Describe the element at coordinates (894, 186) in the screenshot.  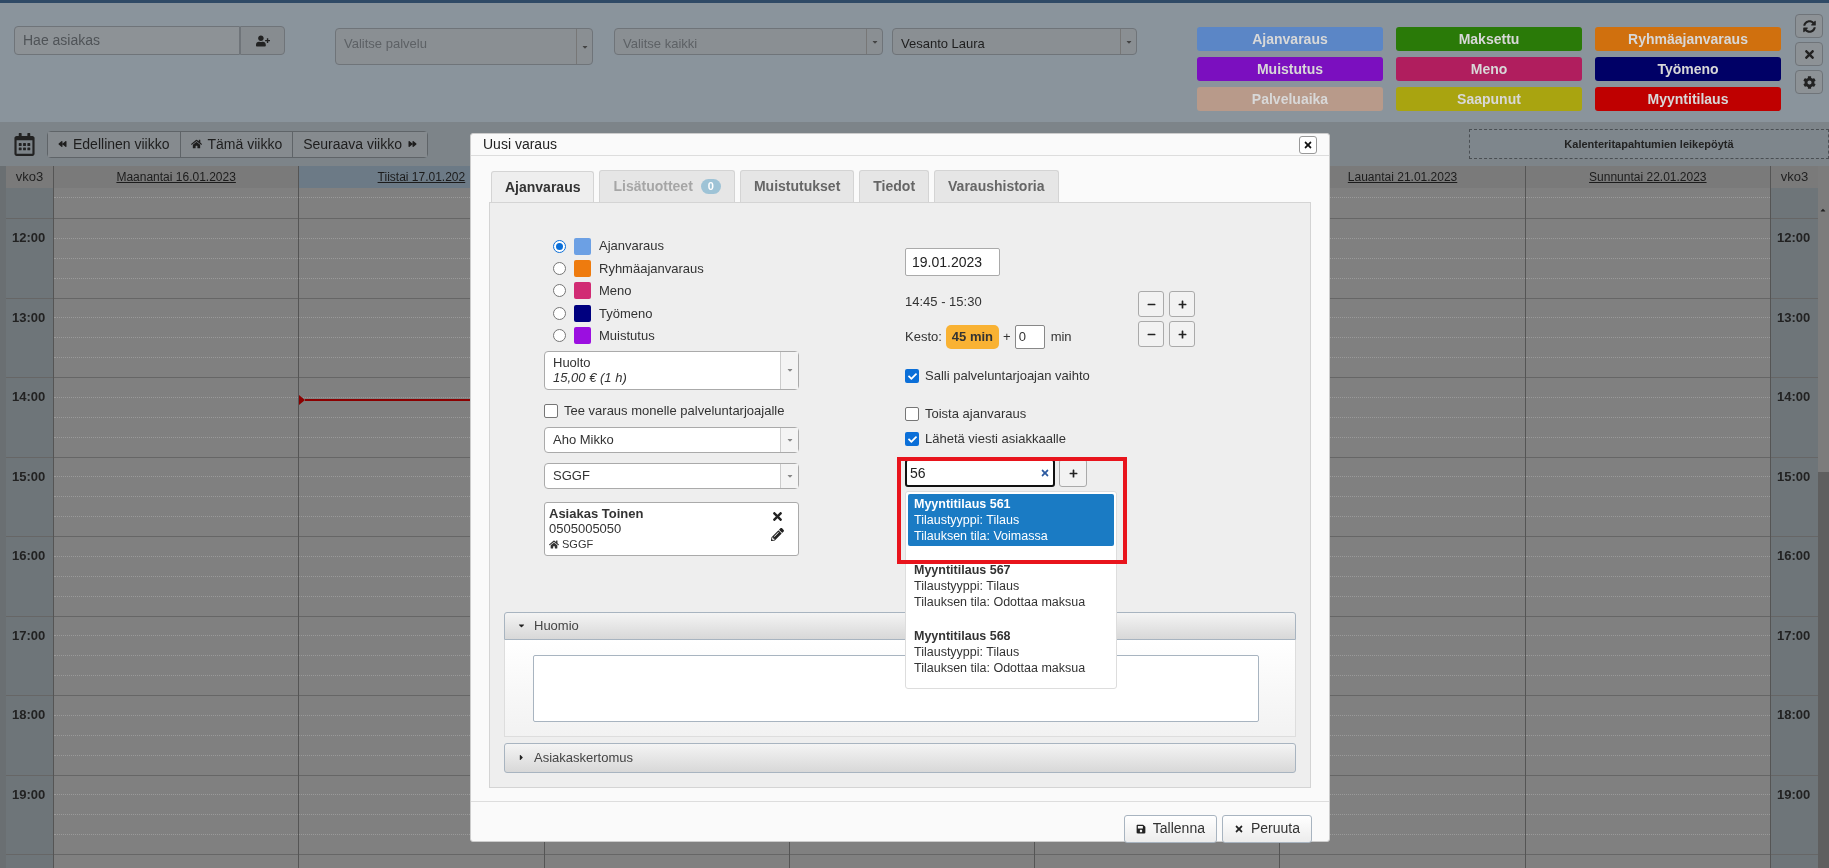
I see `tab: Tiedot` at that location.